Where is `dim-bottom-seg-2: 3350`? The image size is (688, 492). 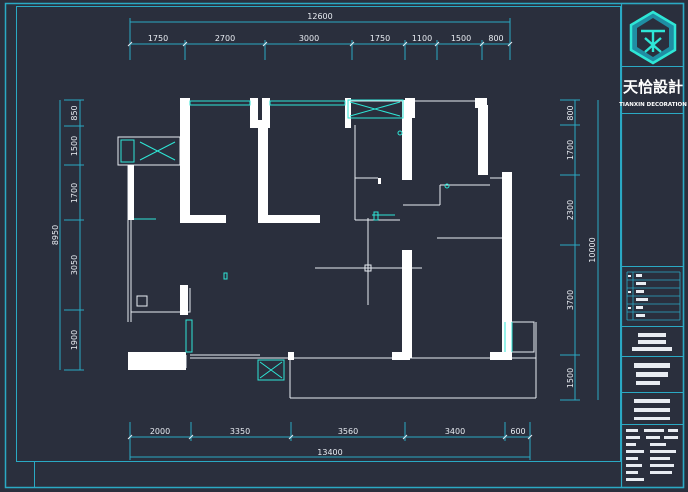
dim-bottom-seg-2: 3350 is located at coordinates (240, 431).